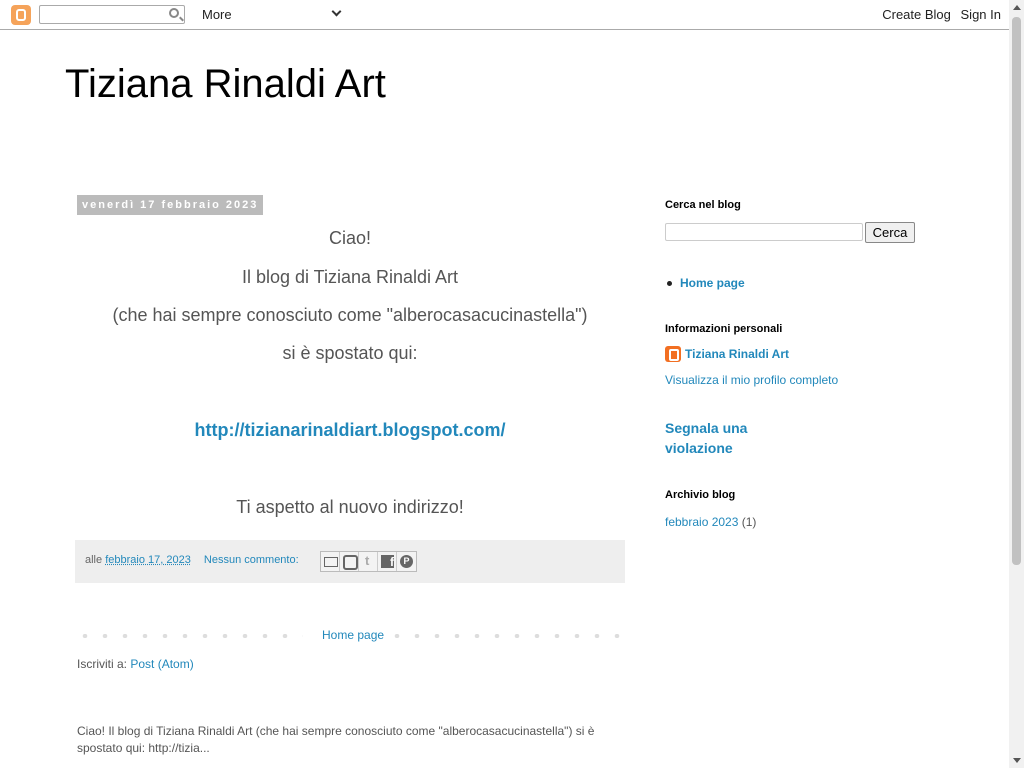 The height and width of the screenshot is (768, 1024). I want to click on blogthis-share-icon, so click(349, 561).